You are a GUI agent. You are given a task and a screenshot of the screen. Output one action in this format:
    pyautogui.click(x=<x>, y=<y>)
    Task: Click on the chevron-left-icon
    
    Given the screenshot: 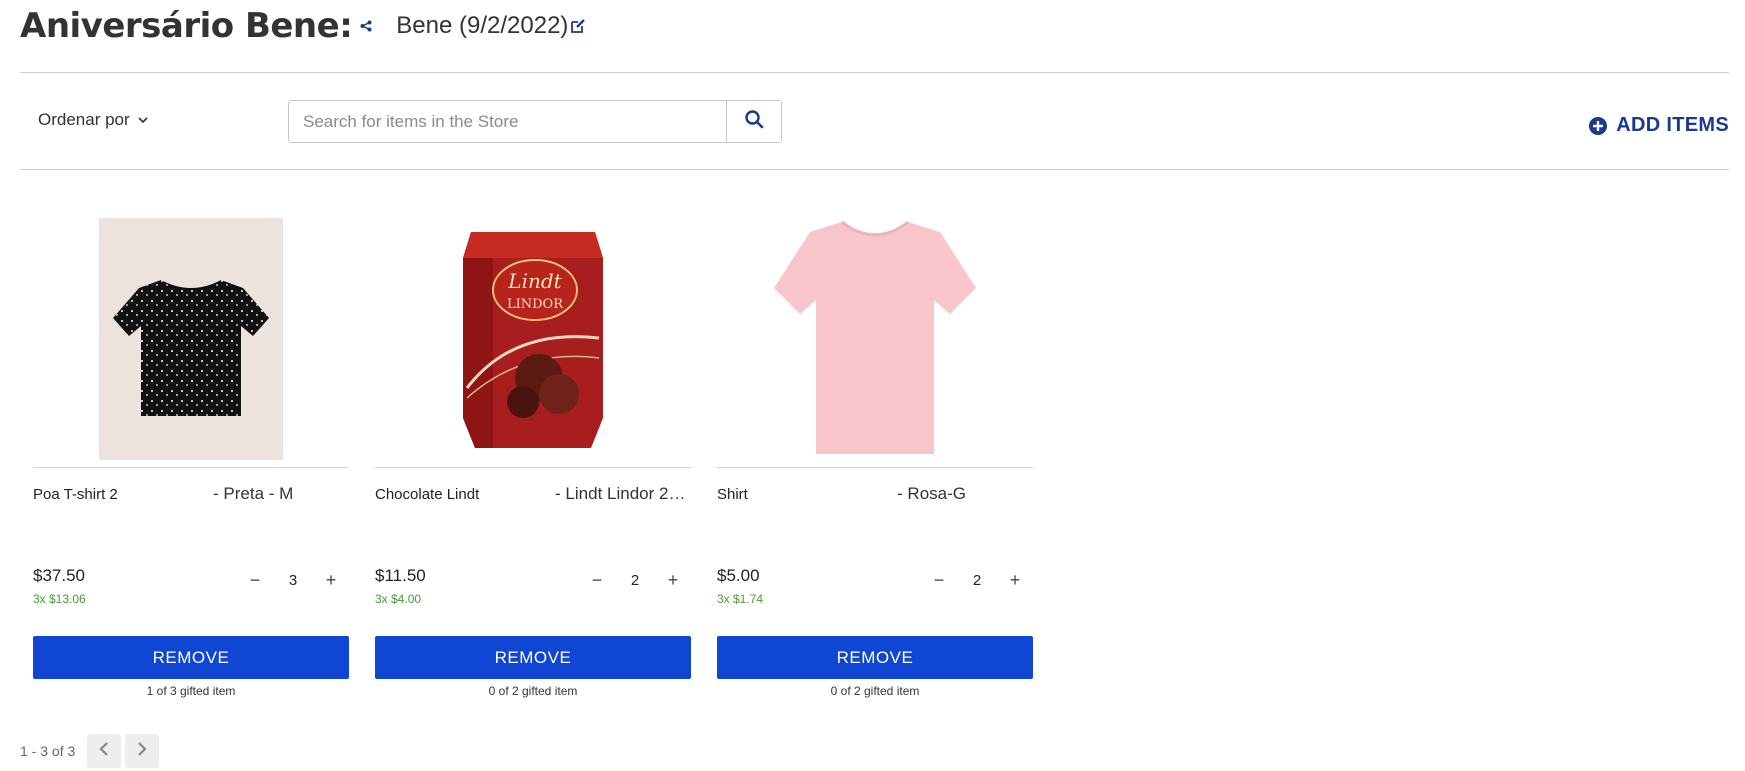 What is the action you would take?
    pyautogui.click(x=104, y=751)
    